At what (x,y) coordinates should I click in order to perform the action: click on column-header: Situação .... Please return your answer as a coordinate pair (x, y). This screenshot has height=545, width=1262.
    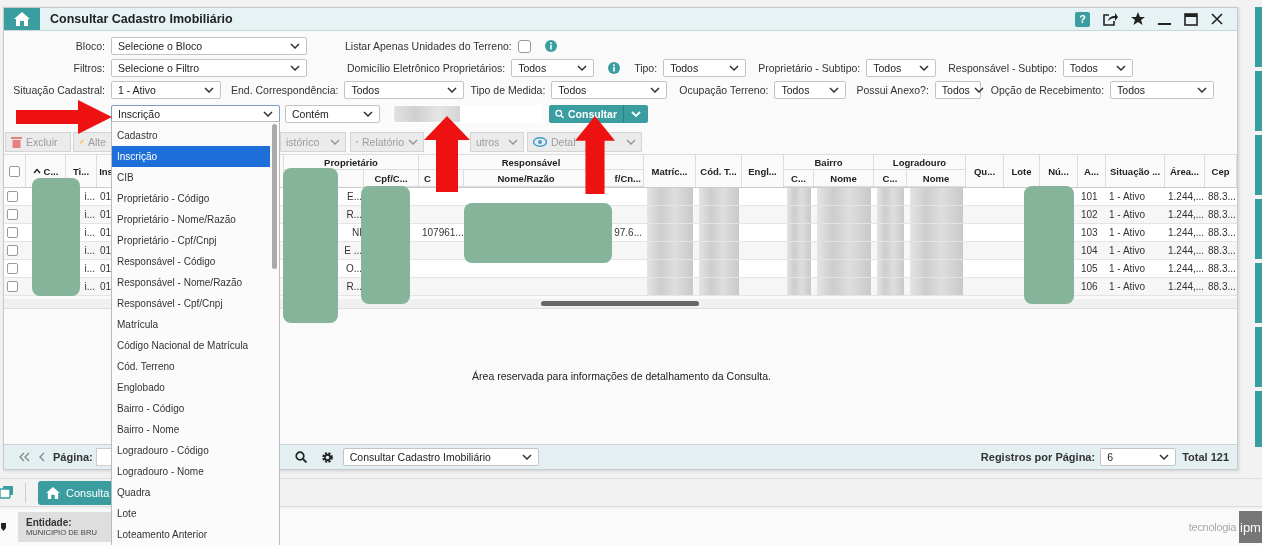
    Looking at the image, I should click on (1135, 171).